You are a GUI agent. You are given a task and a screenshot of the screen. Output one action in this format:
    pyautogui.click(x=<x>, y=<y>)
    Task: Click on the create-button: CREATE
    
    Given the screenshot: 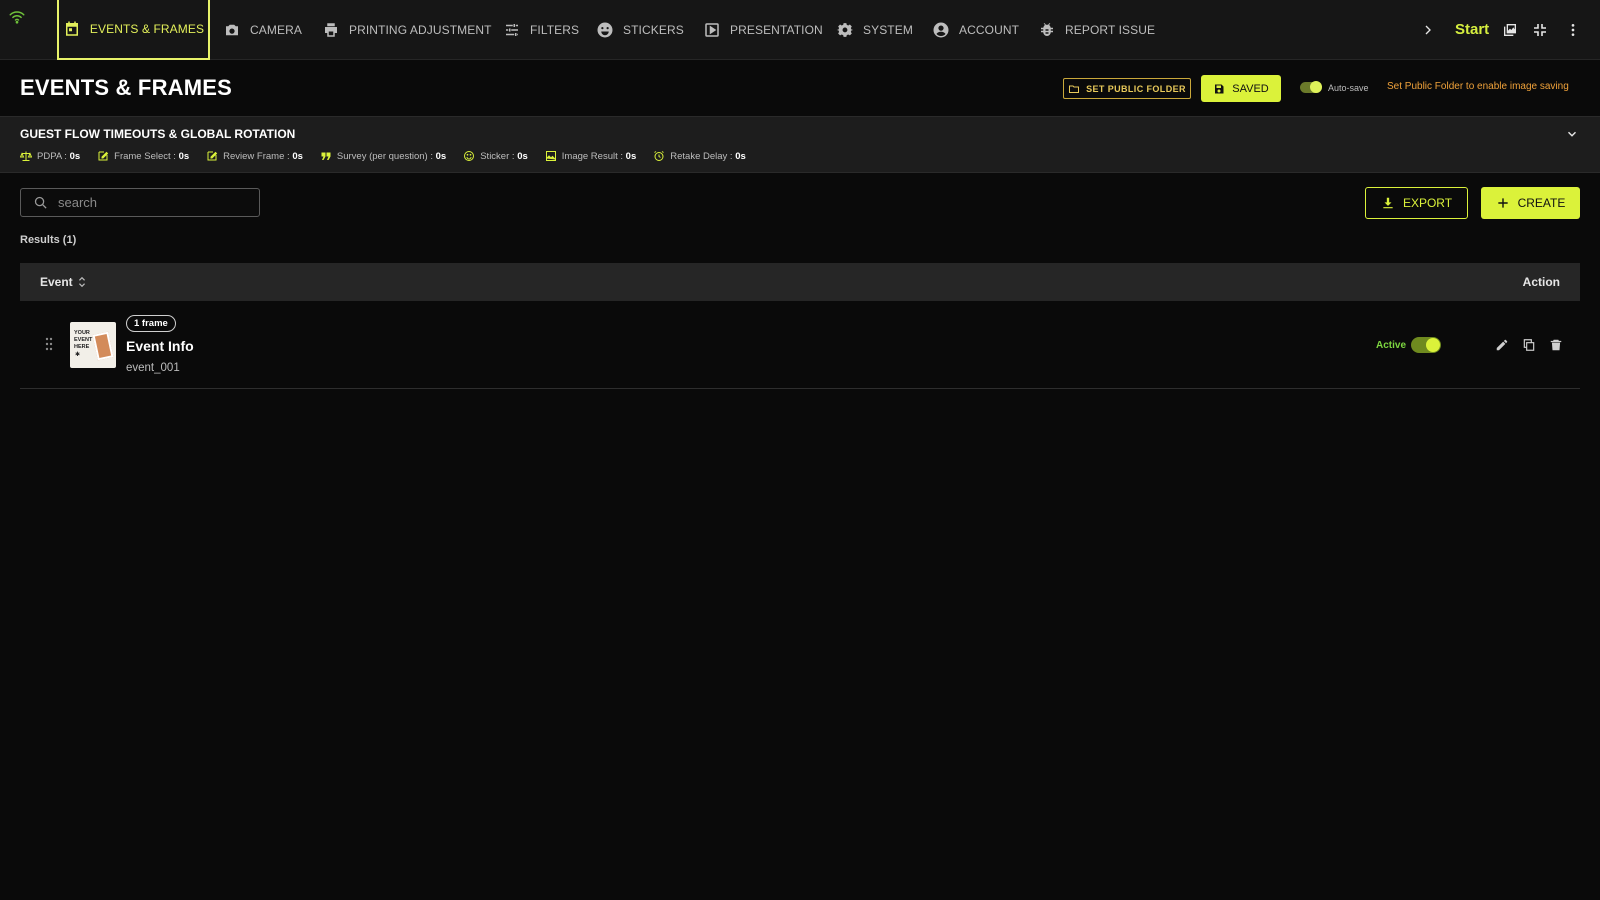 What is the action you would take?
    pyautogui.click(x=1530, y=203)
    